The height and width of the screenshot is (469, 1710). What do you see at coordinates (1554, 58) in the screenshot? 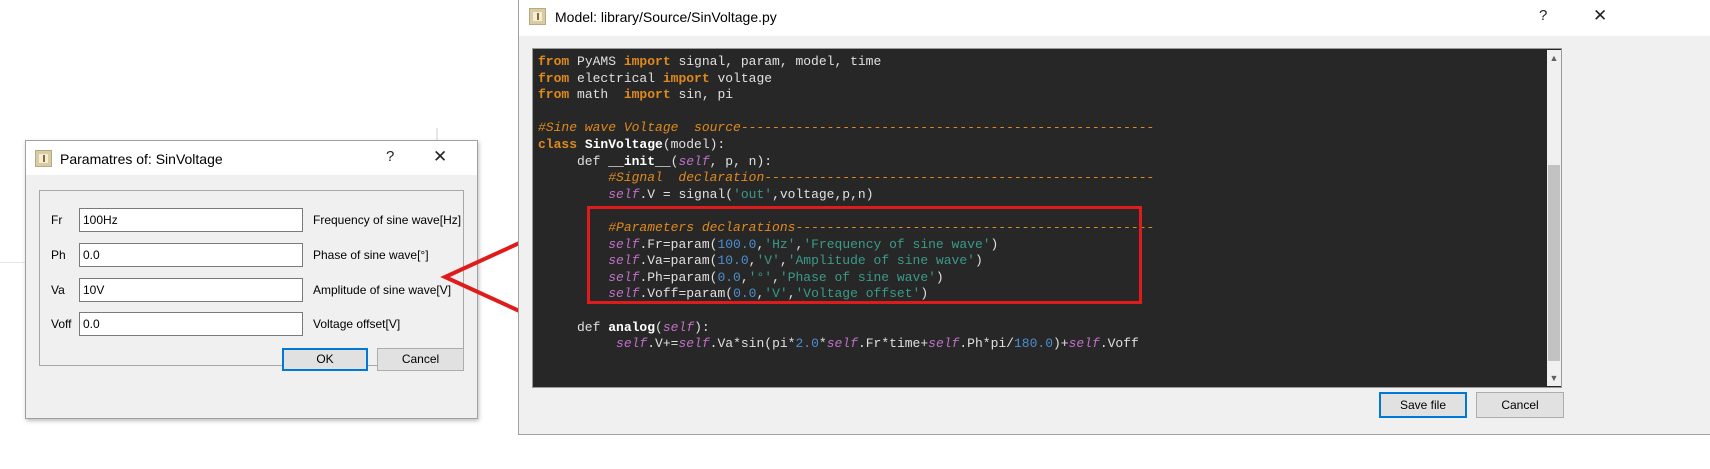
I see `scroll-up-icon: ▲` at bounding box center [1554, 58].